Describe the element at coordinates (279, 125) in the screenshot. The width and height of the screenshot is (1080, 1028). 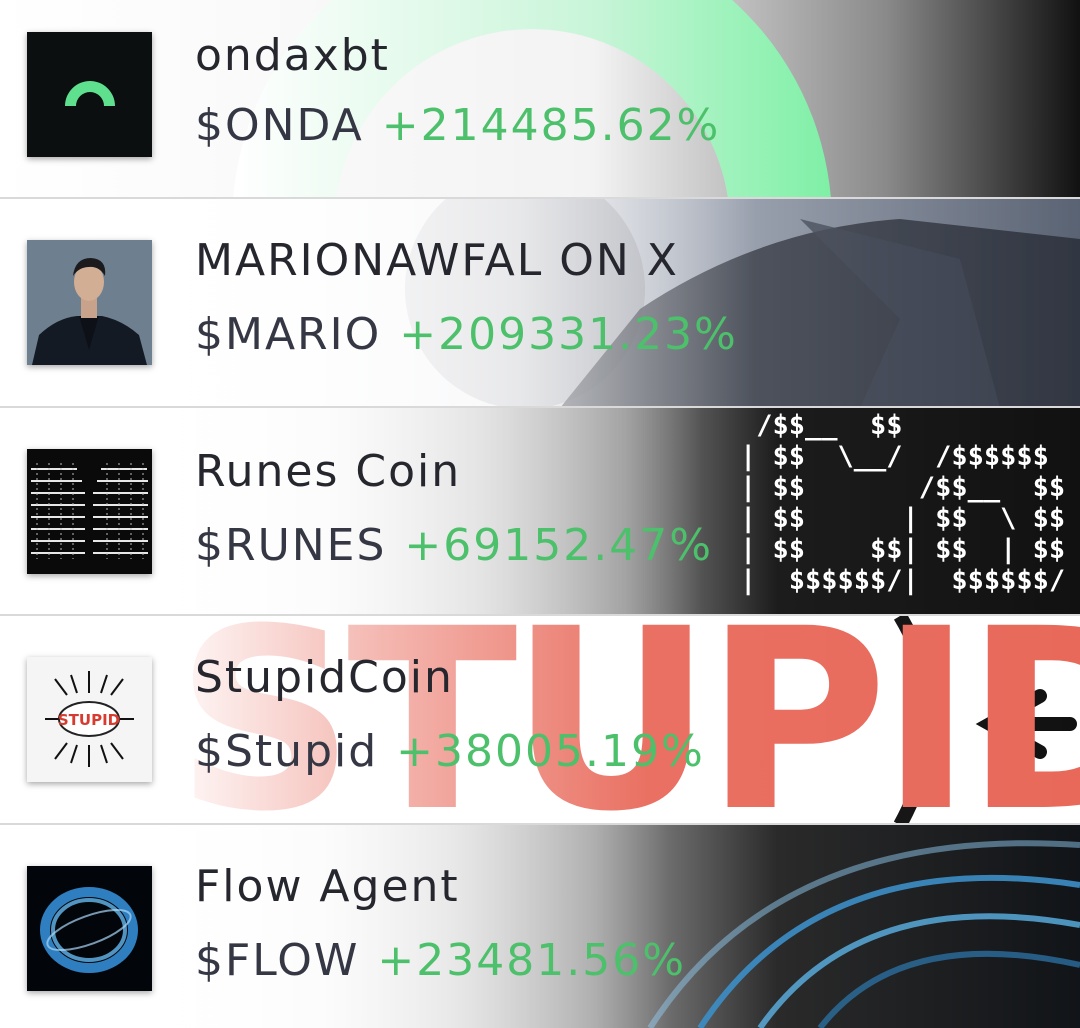
I see `token-ticker: $ONDA` at that location.